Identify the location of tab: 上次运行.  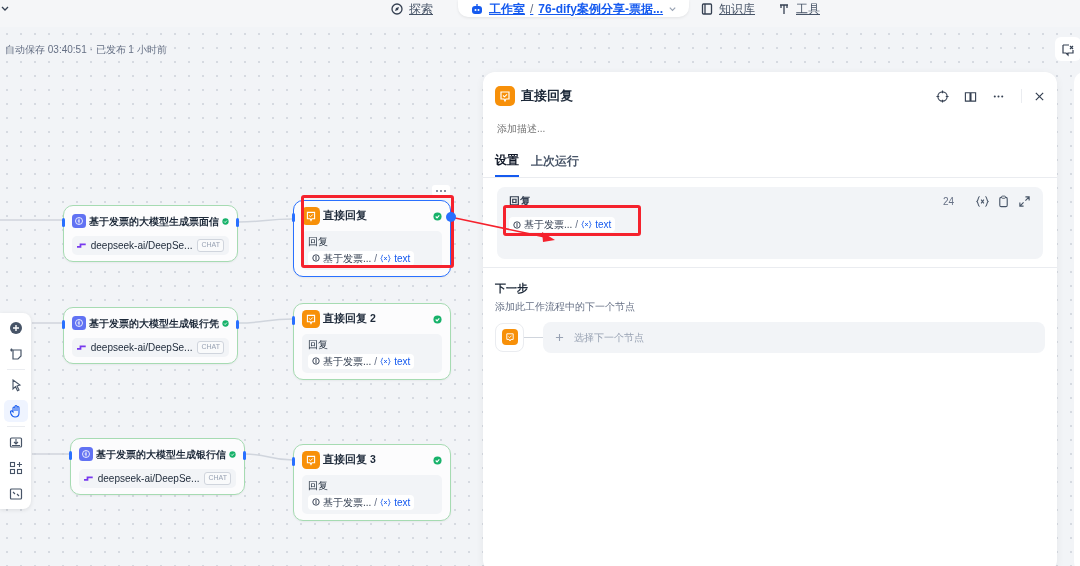
(555, 164).